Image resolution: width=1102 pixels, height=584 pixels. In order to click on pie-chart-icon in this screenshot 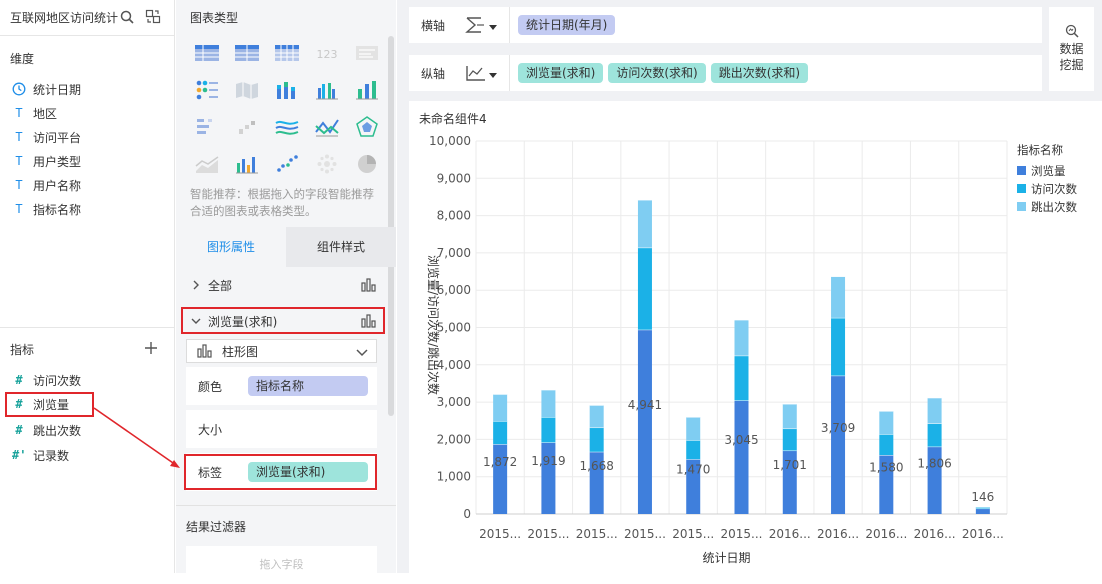, I will do `click(367, 164)`.